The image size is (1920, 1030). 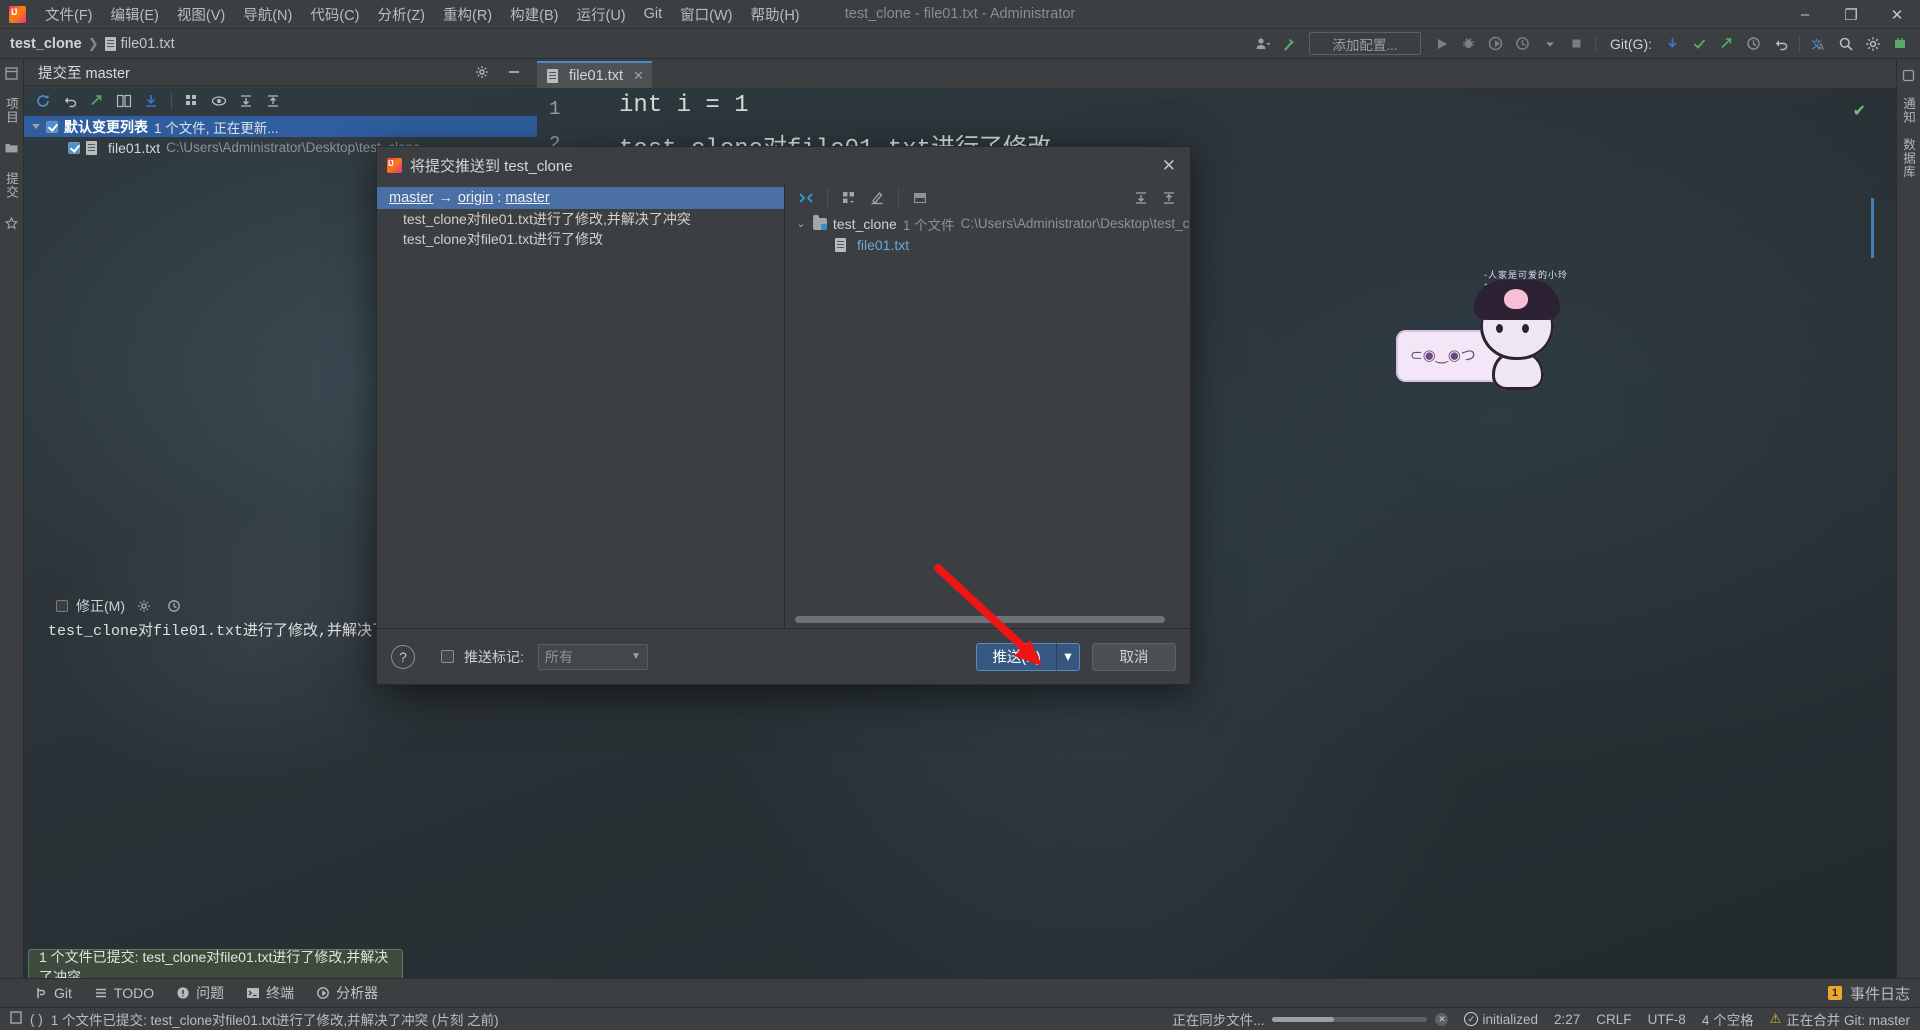 What do you see at coordinates (1859, 111) in the screenshot?
I see `inspection-ok-icon: ✔` at bounding box center [1859, 111].